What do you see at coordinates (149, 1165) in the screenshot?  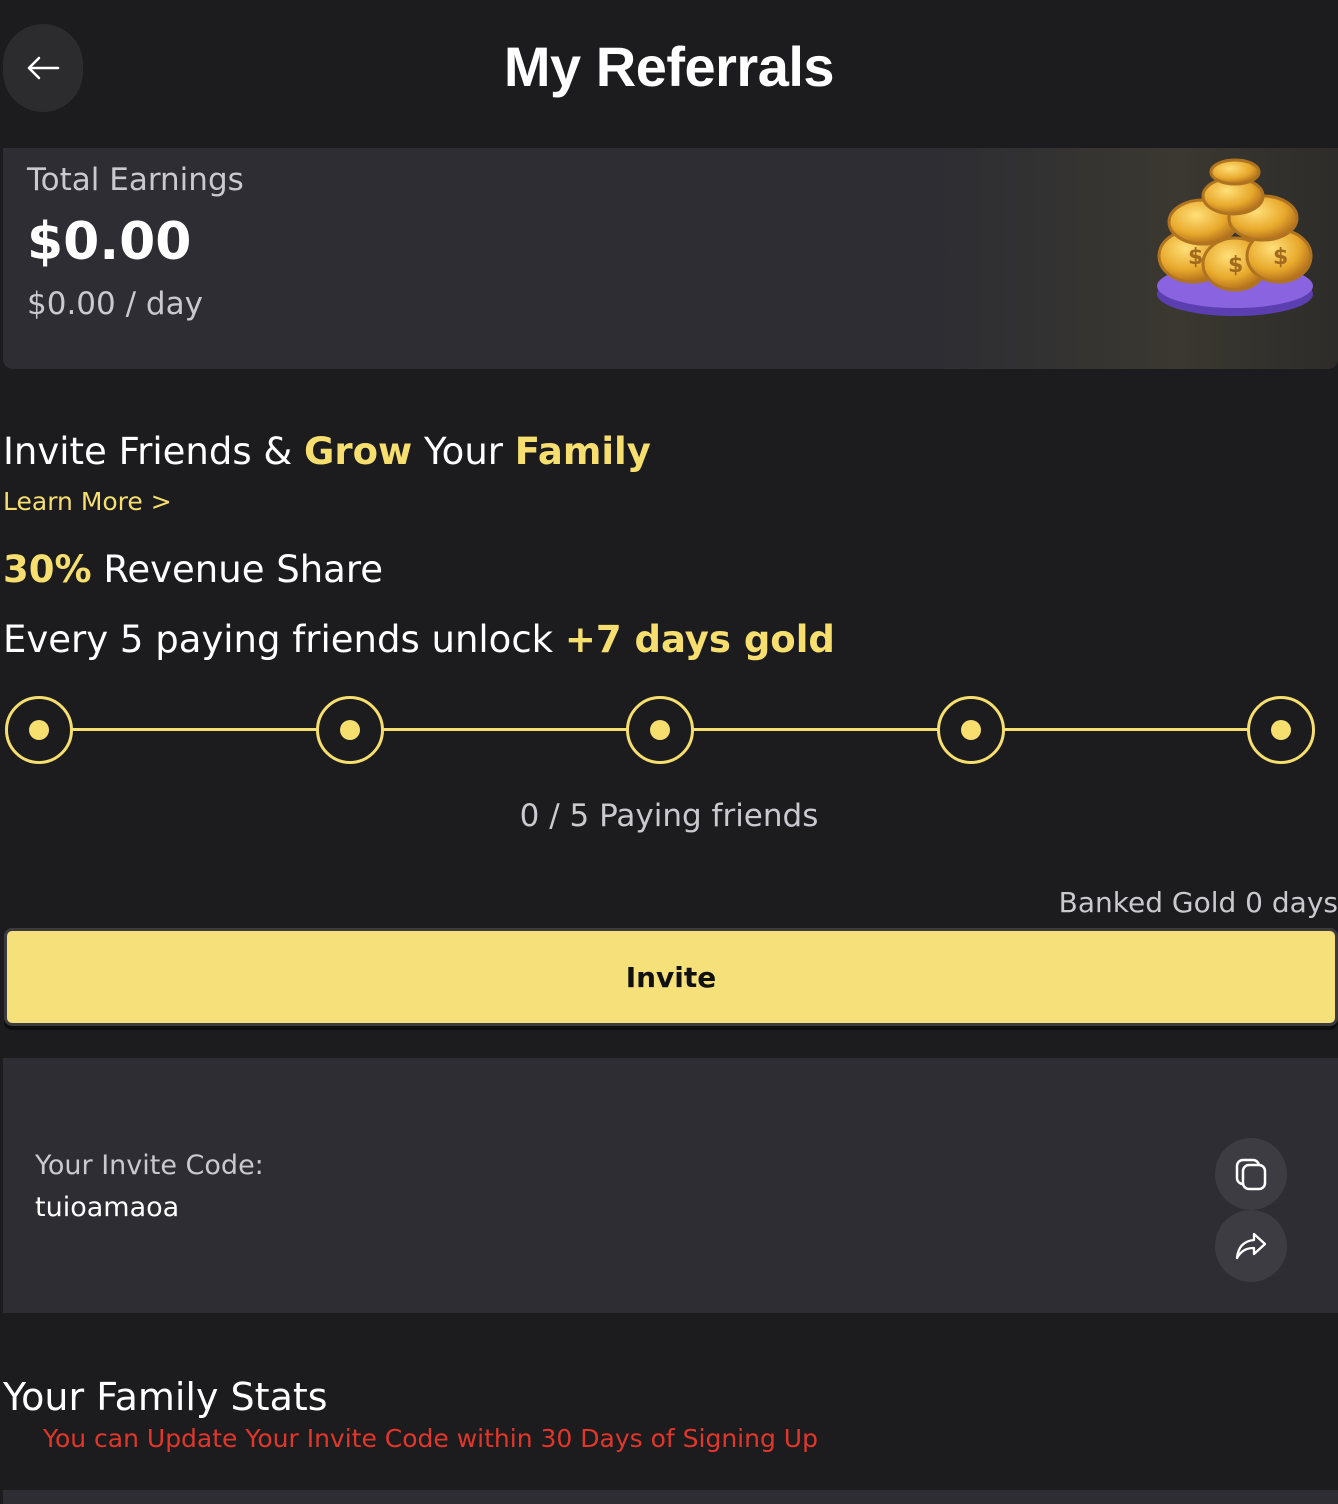 I see `invite-code-label: Your Invite Code:` at bounding box center [149, 1165].